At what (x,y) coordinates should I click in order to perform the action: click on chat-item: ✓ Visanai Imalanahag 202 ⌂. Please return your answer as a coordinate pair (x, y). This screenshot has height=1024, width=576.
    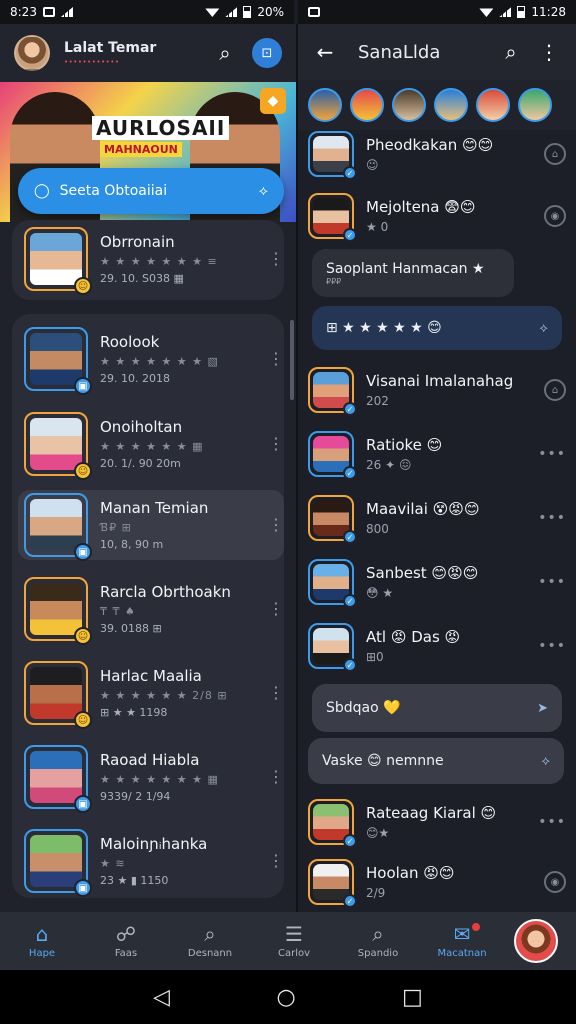
    Looking at the image, I should click on (437, 390).